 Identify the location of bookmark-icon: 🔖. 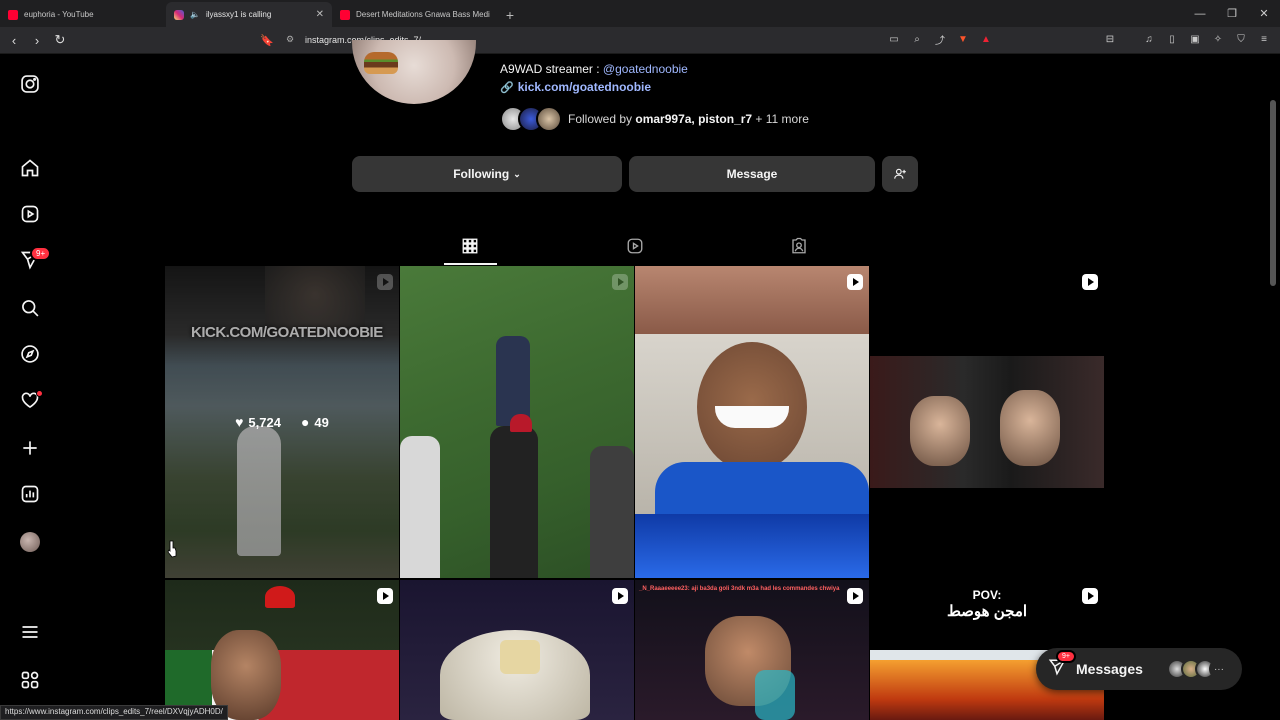
(267, 40).